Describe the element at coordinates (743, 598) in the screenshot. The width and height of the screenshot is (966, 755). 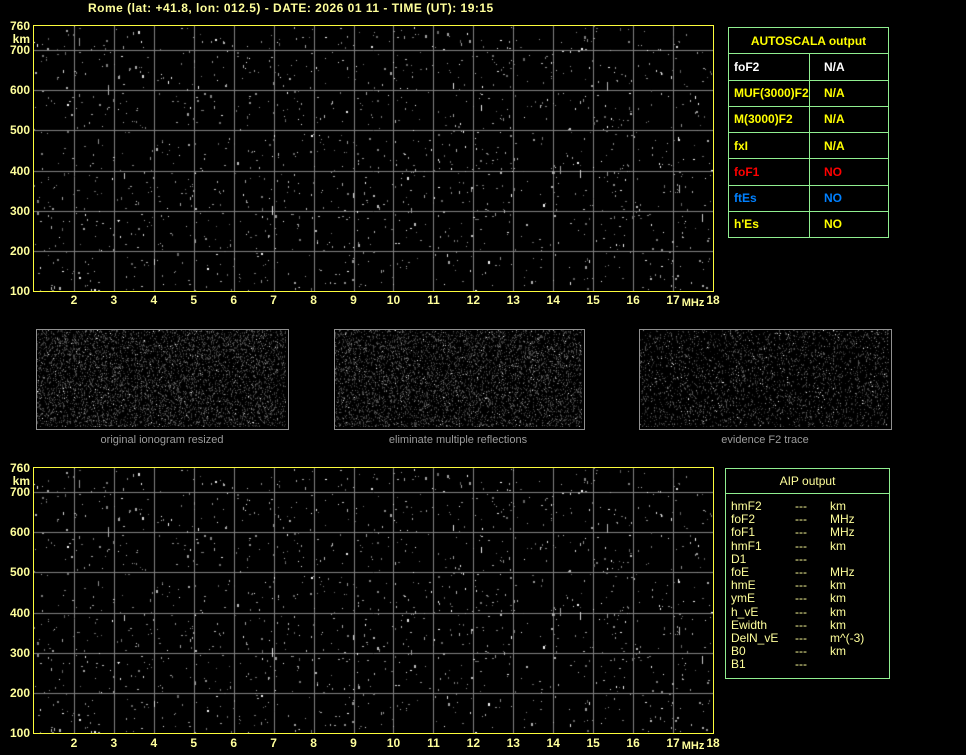
I see `aip-parameter: ymE` at that location.